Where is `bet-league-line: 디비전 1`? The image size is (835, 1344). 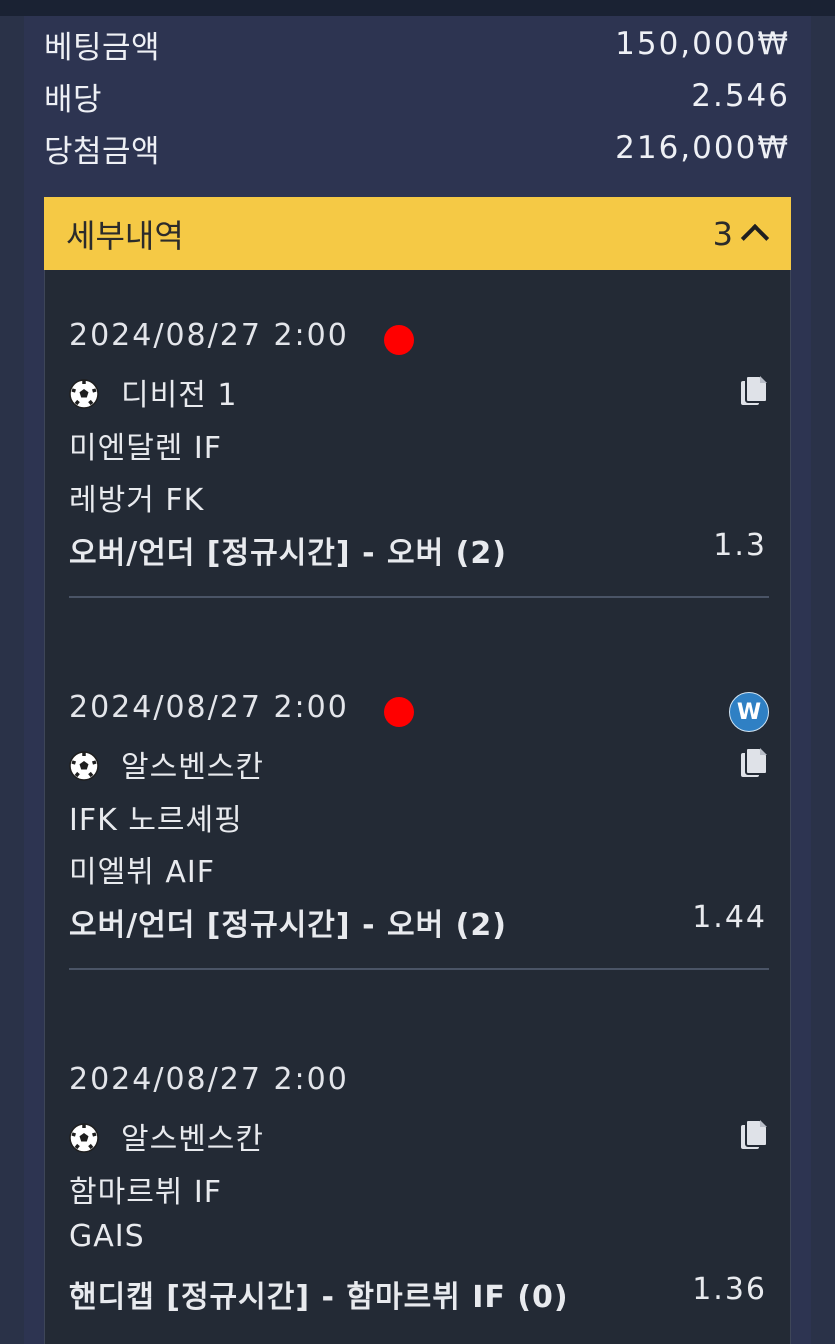
bet-league-line: 디비전 1 is located at coordinates (153, 392).